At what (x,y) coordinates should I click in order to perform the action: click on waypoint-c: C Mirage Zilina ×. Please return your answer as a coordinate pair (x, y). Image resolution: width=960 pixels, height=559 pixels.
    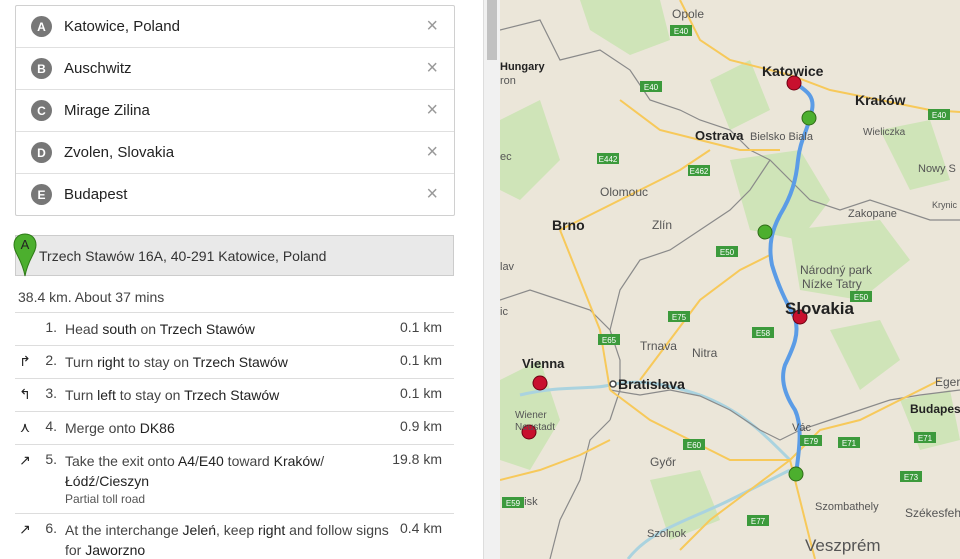
    Looking at the image, I should click on (235, 111).